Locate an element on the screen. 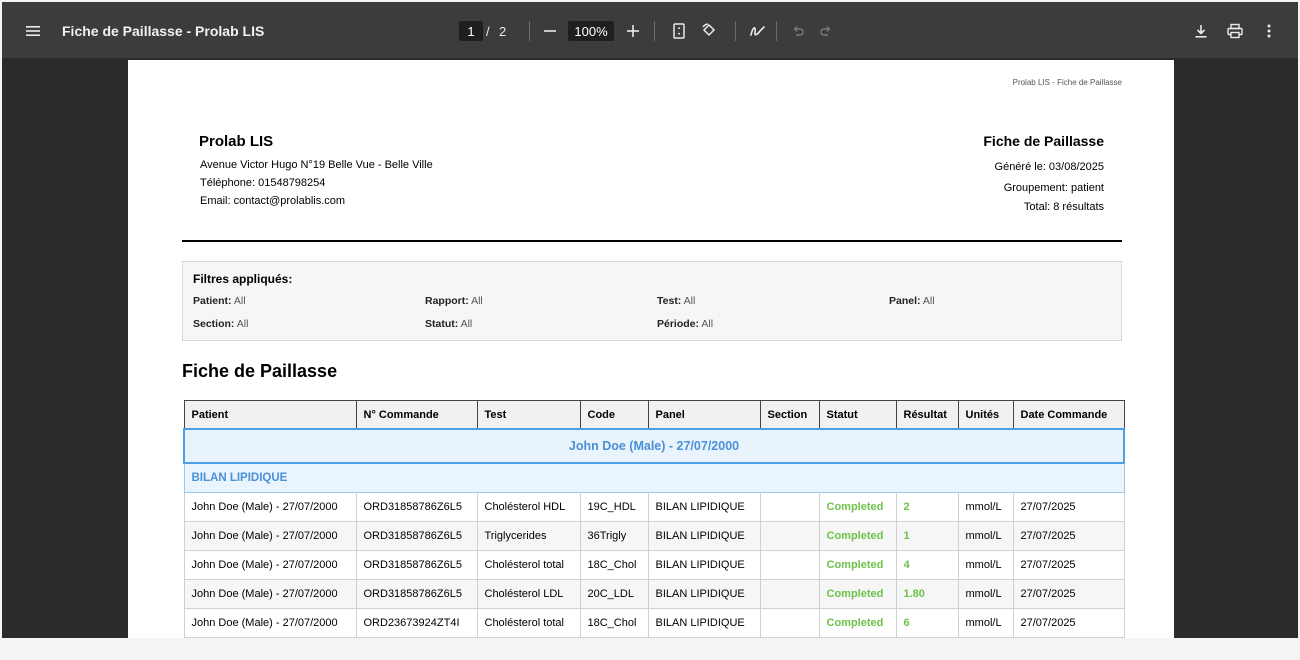  filter-statut: Statut: All is located at coordinates (448, 324).